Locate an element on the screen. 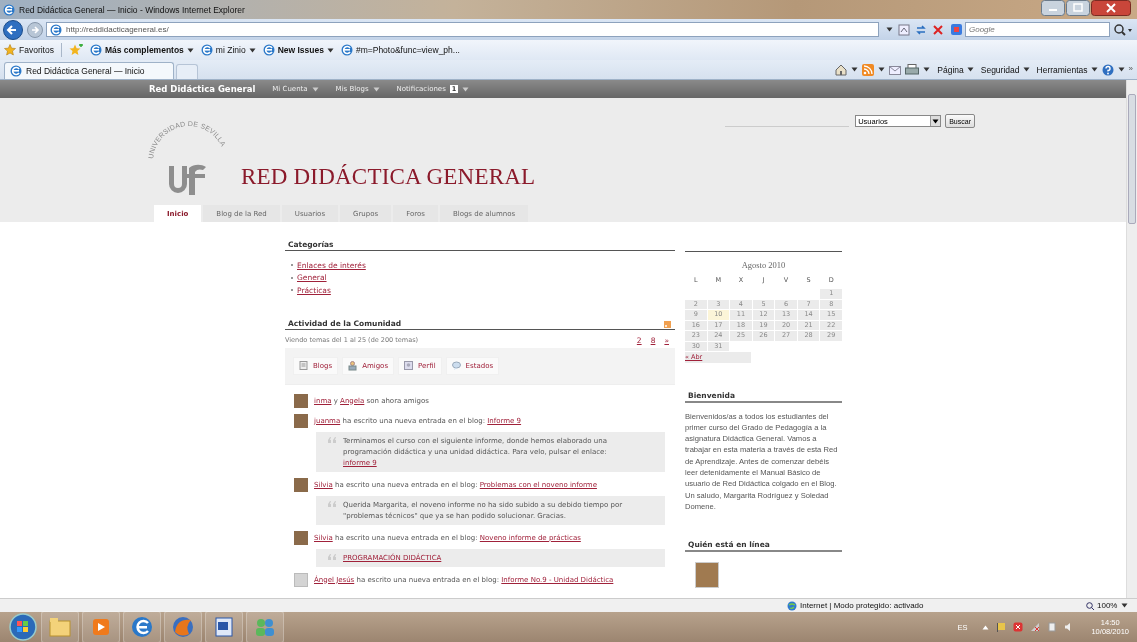 This screenshot has width=1137, height=642. stop-icon is located at coordinates (938, 29).